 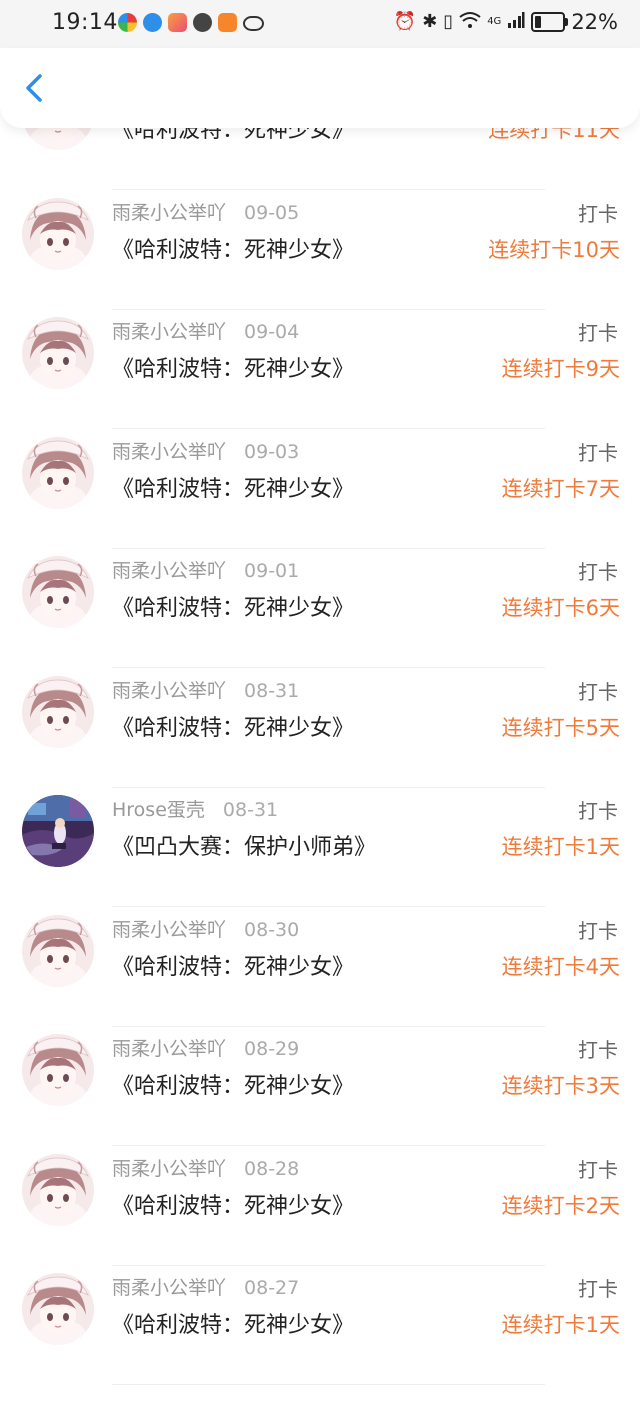 I want to click on checkin-row: 雨柔小公举吖 09-04 《哈利波特：死神少女》 打卡连续打卡9天, so click(x=320, y=371).